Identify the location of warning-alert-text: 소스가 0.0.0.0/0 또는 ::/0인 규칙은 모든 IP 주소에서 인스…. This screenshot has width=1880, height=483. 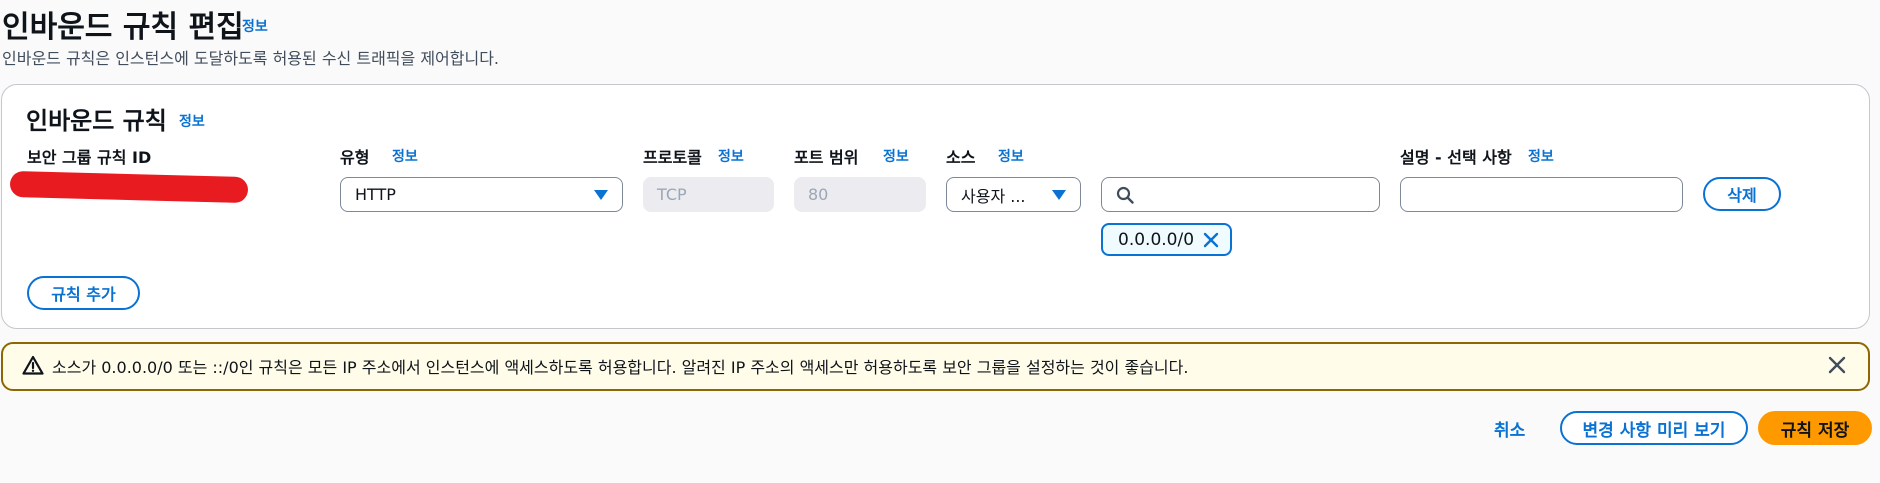
(620, 367).